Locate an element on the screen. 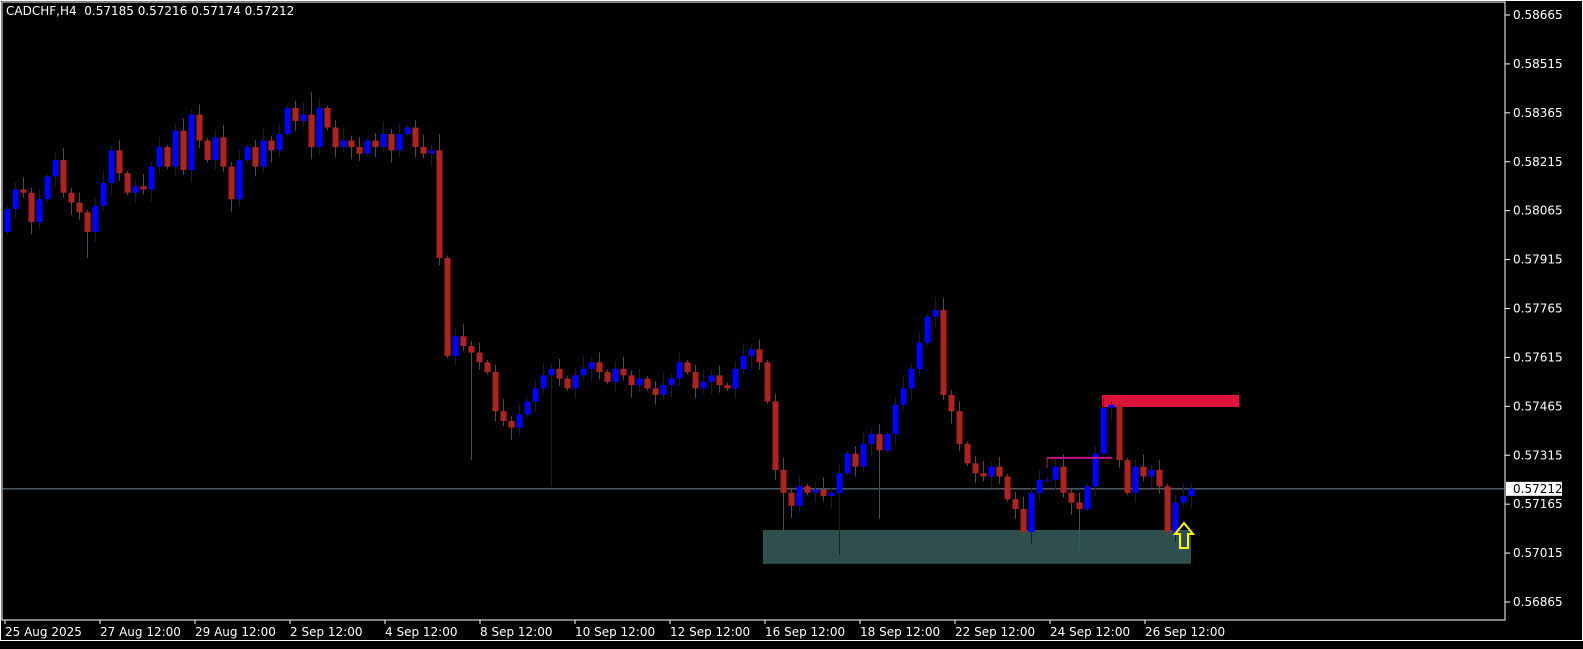  current-price-label: 0.57212 is located at coordinates (1538, 489).